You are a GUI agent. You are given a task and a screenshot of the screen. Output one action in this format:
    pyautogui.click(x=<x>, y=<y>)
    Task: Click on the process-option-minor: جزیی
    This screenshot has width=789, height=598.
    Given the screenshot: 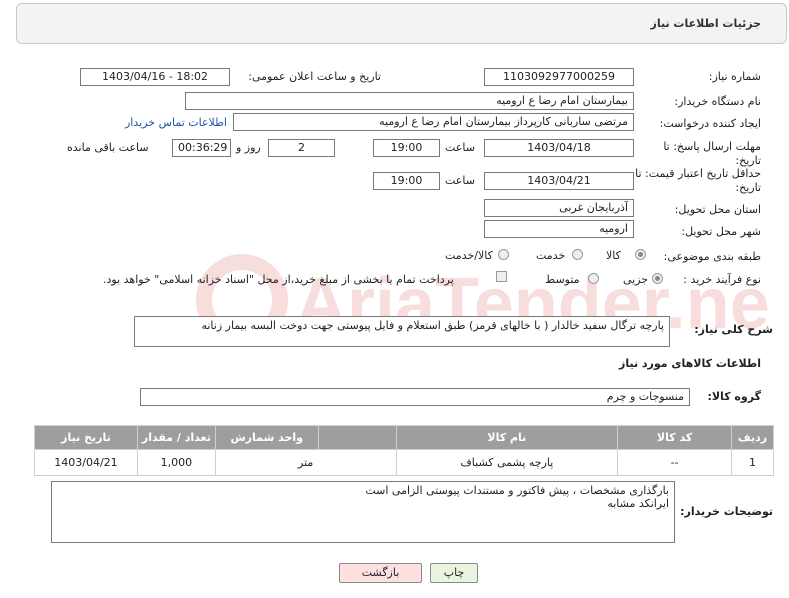 What is the action you would take?
    pyautogui.click(x=636, y=279)
    